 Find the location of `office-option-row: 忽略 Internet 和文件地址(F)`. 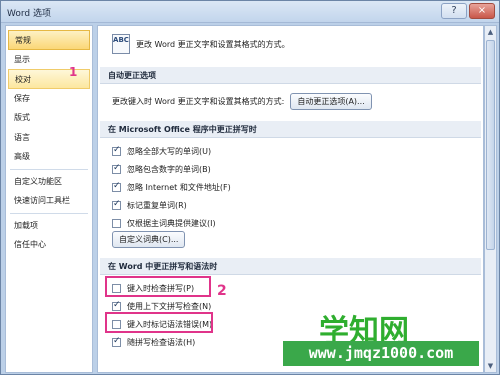

office-option-row: 忽略 Internet 和文件地址(F) is located at coordinates (171, 187).